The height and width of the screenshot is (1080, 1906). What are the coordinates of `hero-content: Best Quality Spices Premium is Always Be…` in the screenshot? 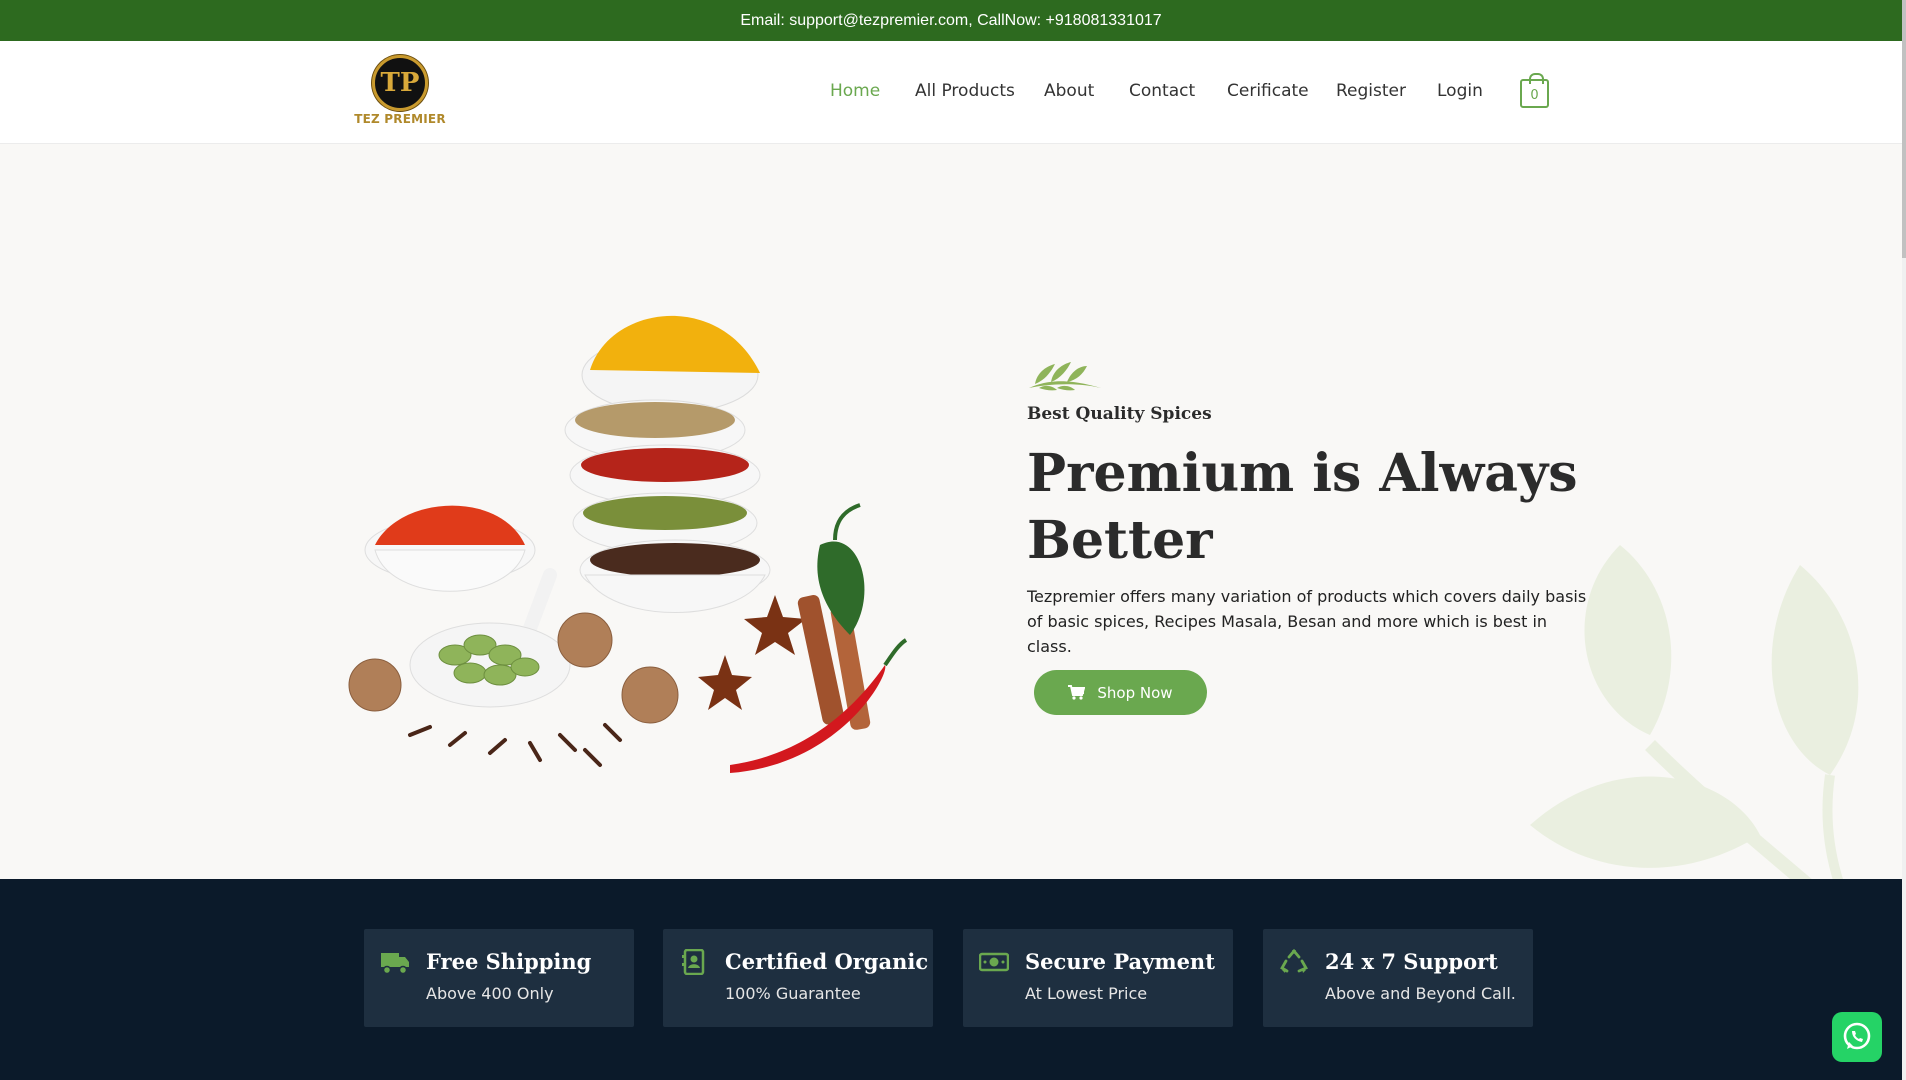 It's located at (1307, 508).